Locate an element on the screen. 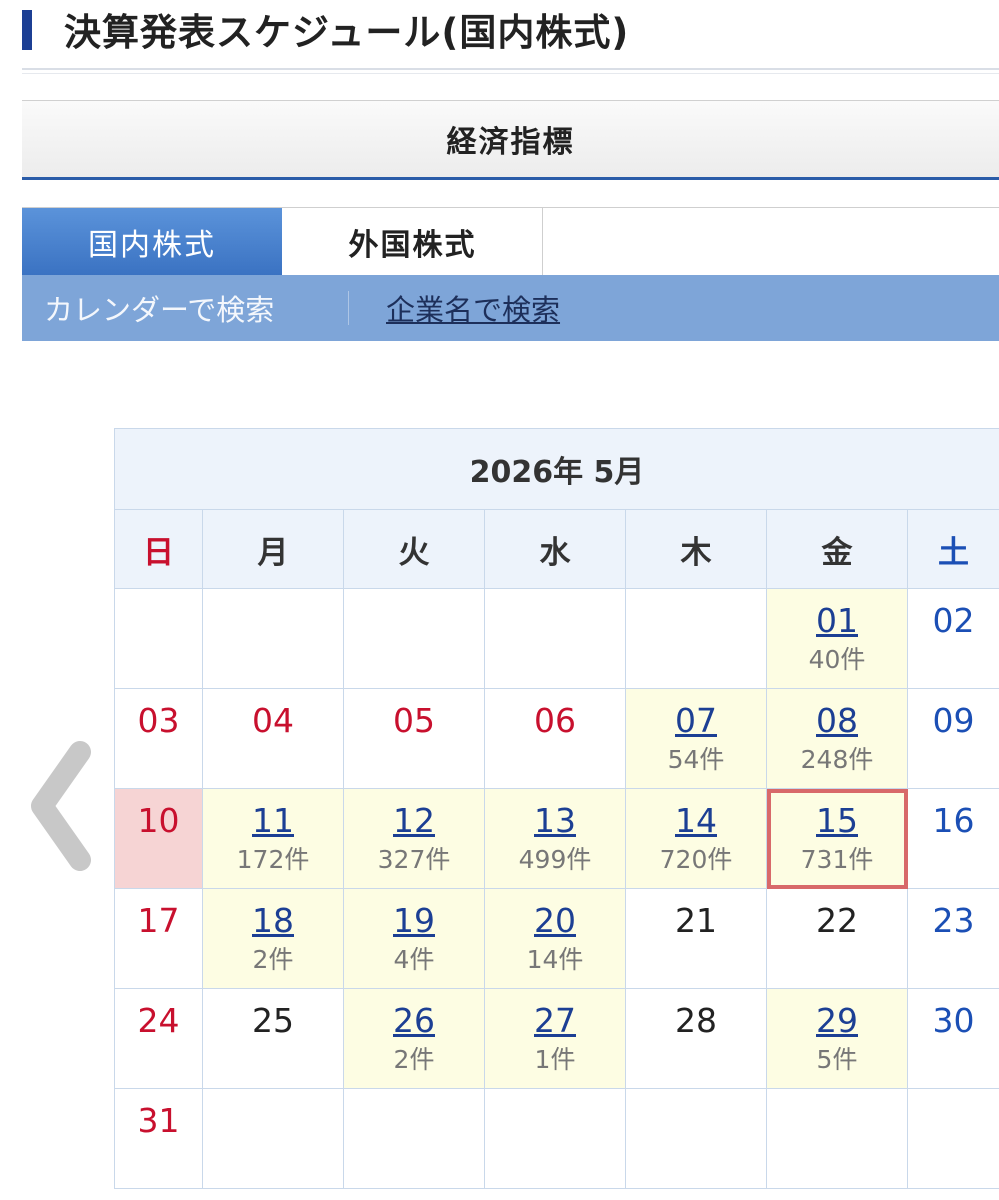 Image resolution: width=999 pixels, height=1200 pixels. tab-foreign-stocks: 外国株式 is located at coordinates (413, 242).